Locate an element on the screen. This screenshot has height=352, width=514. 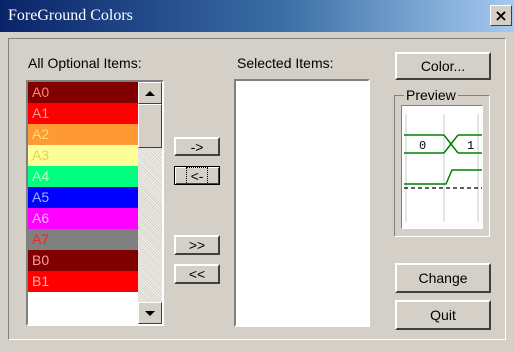
preview-label: Preview is located at coordinates (431, 95).